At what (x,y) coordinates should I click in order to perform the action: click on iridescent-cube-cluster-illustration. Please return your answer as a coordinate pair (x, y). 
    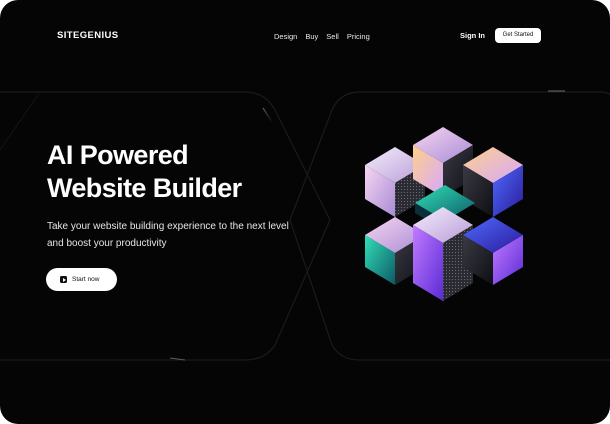
    Looking at the image, I should click on (444, 214).